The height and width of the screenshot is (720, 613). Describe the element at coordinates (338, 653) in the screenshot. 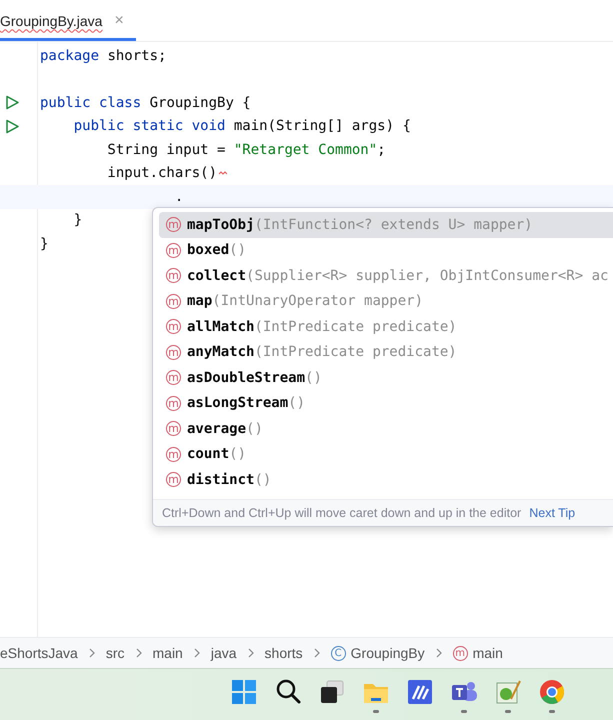

I see `class-icon: C` at that location.